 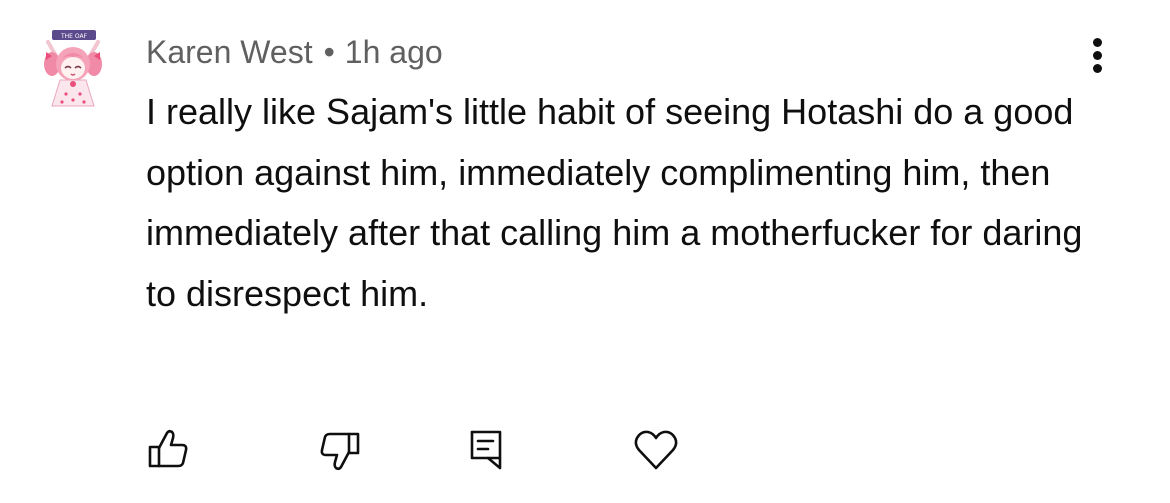 I want to click on thumbs-up-icon, so click(x=168, y=450).